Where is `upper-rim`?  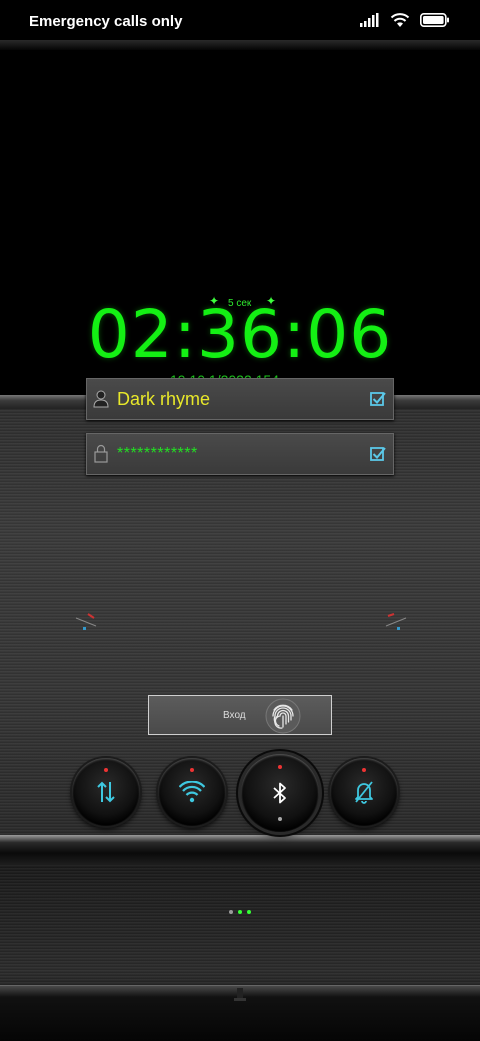
upper-rim is located at coordinates (240, 45).